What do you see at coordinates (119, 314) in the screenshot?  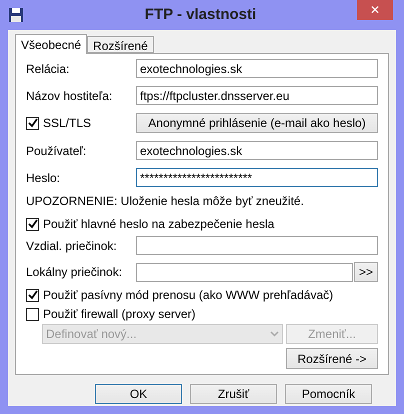 I see `checkbox-label: Použiť firewall (proxy server)` at bounding box center [119, 314].